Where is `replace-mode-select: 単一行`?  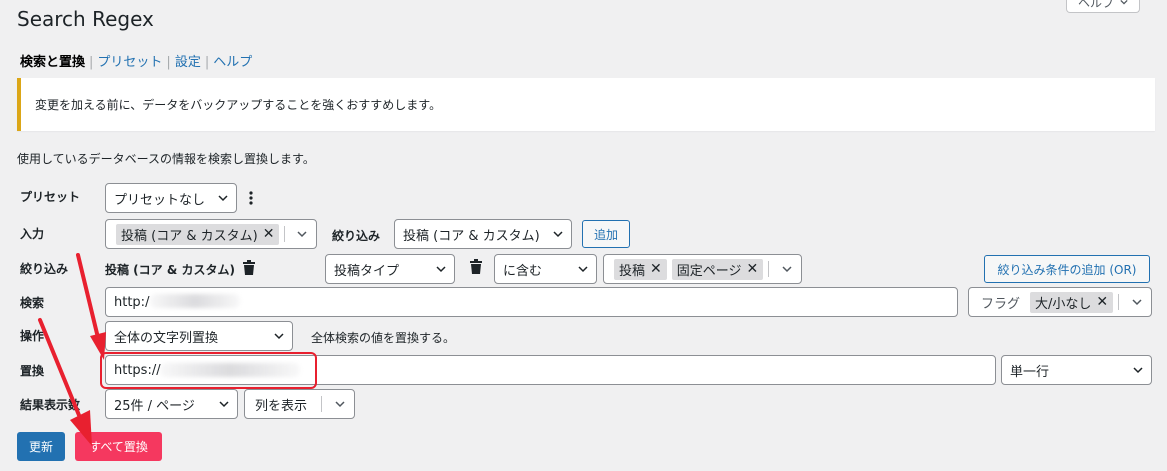
replace-mode-select: 単一行 is located at coordinates (1076, 370).